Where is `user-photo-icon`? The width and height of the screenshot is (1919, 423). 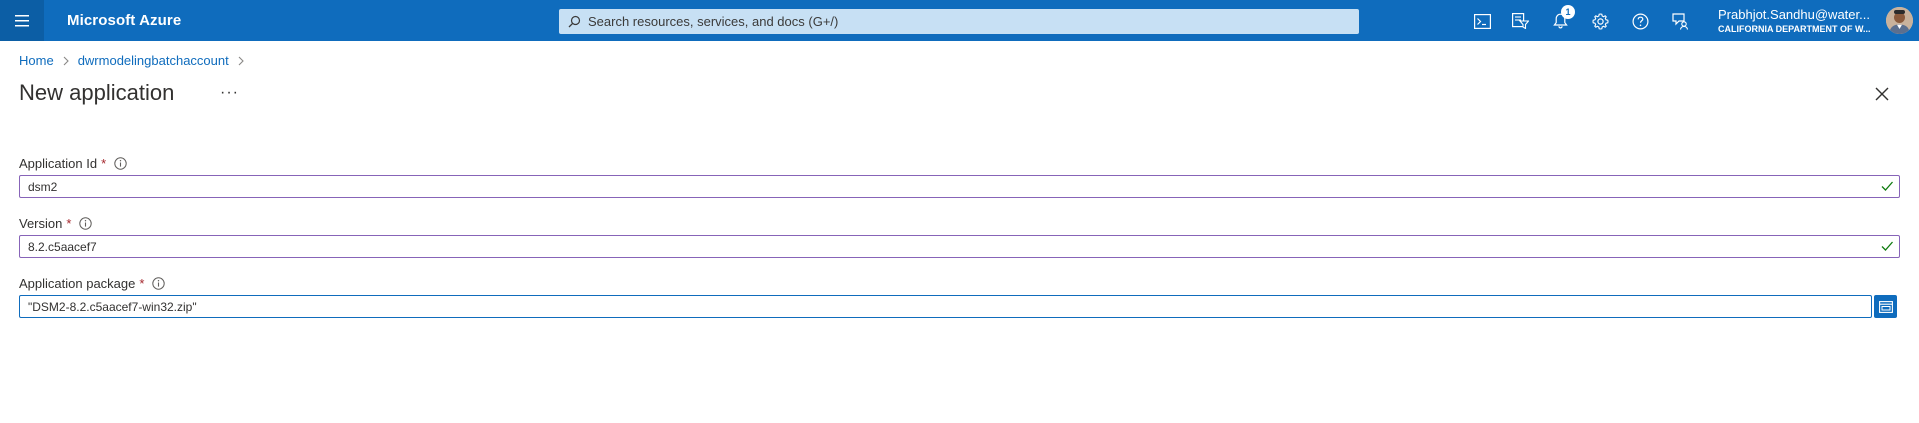 user-photo-icon is located at coordinates (1899, 20).